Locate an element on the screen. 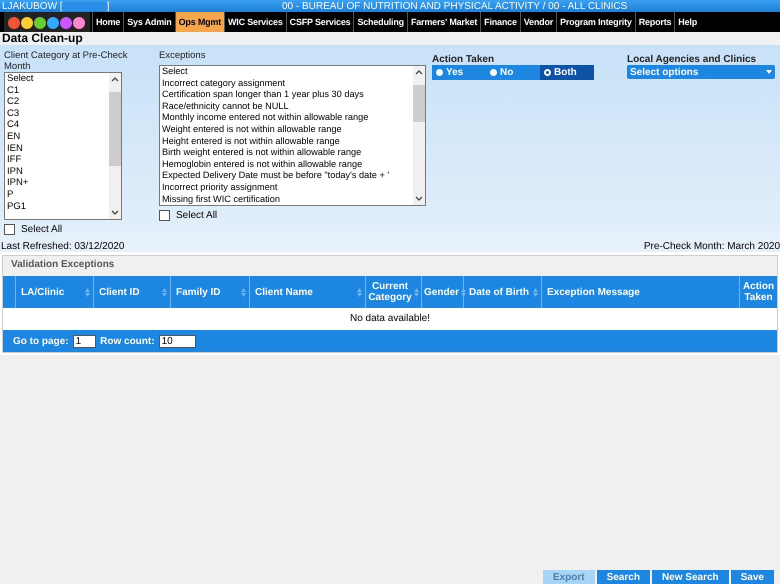 Image resolution: width=780 pixels, height=584 pixels. last-refreshed-text: Last Refreshed: 03/12/2020 is located at coordinates (62, 246).